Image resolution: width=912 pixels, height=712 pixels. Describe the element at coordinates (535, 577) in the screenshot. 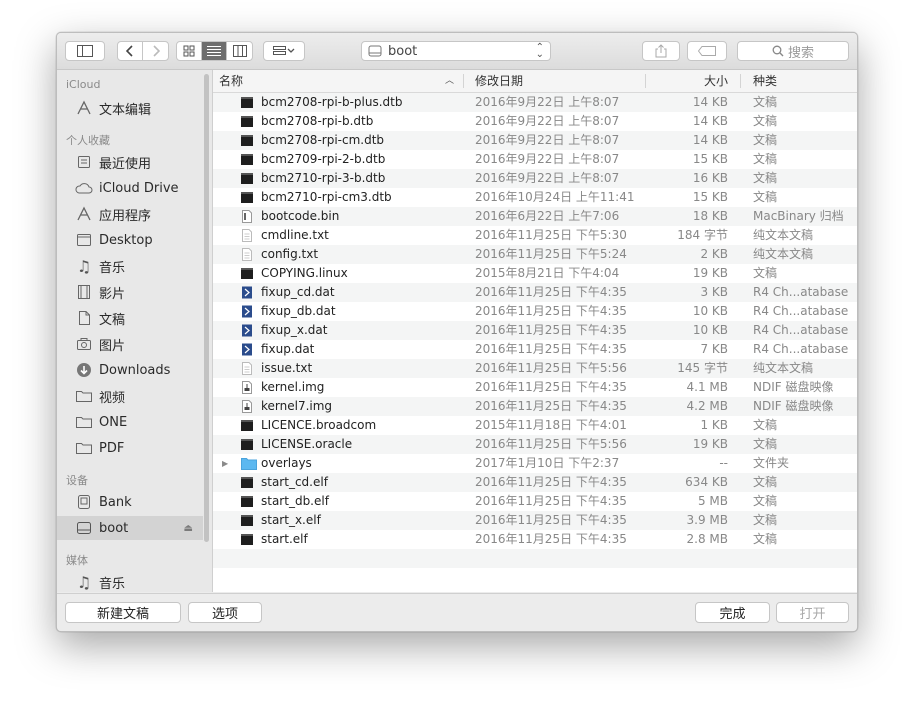

I see `empty-row` at that location.